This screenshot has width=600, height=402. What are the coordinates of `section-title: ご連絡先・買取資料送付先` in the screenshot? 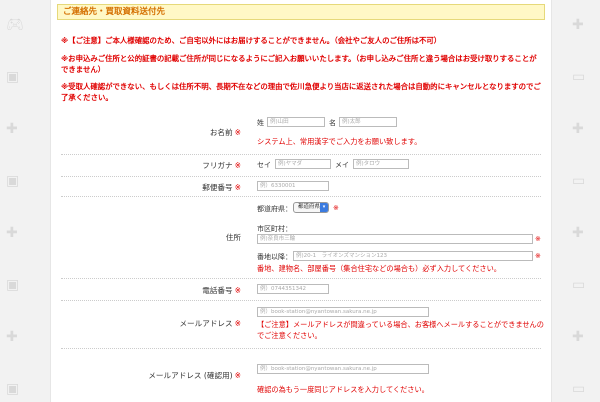 It's located at (301, 12).